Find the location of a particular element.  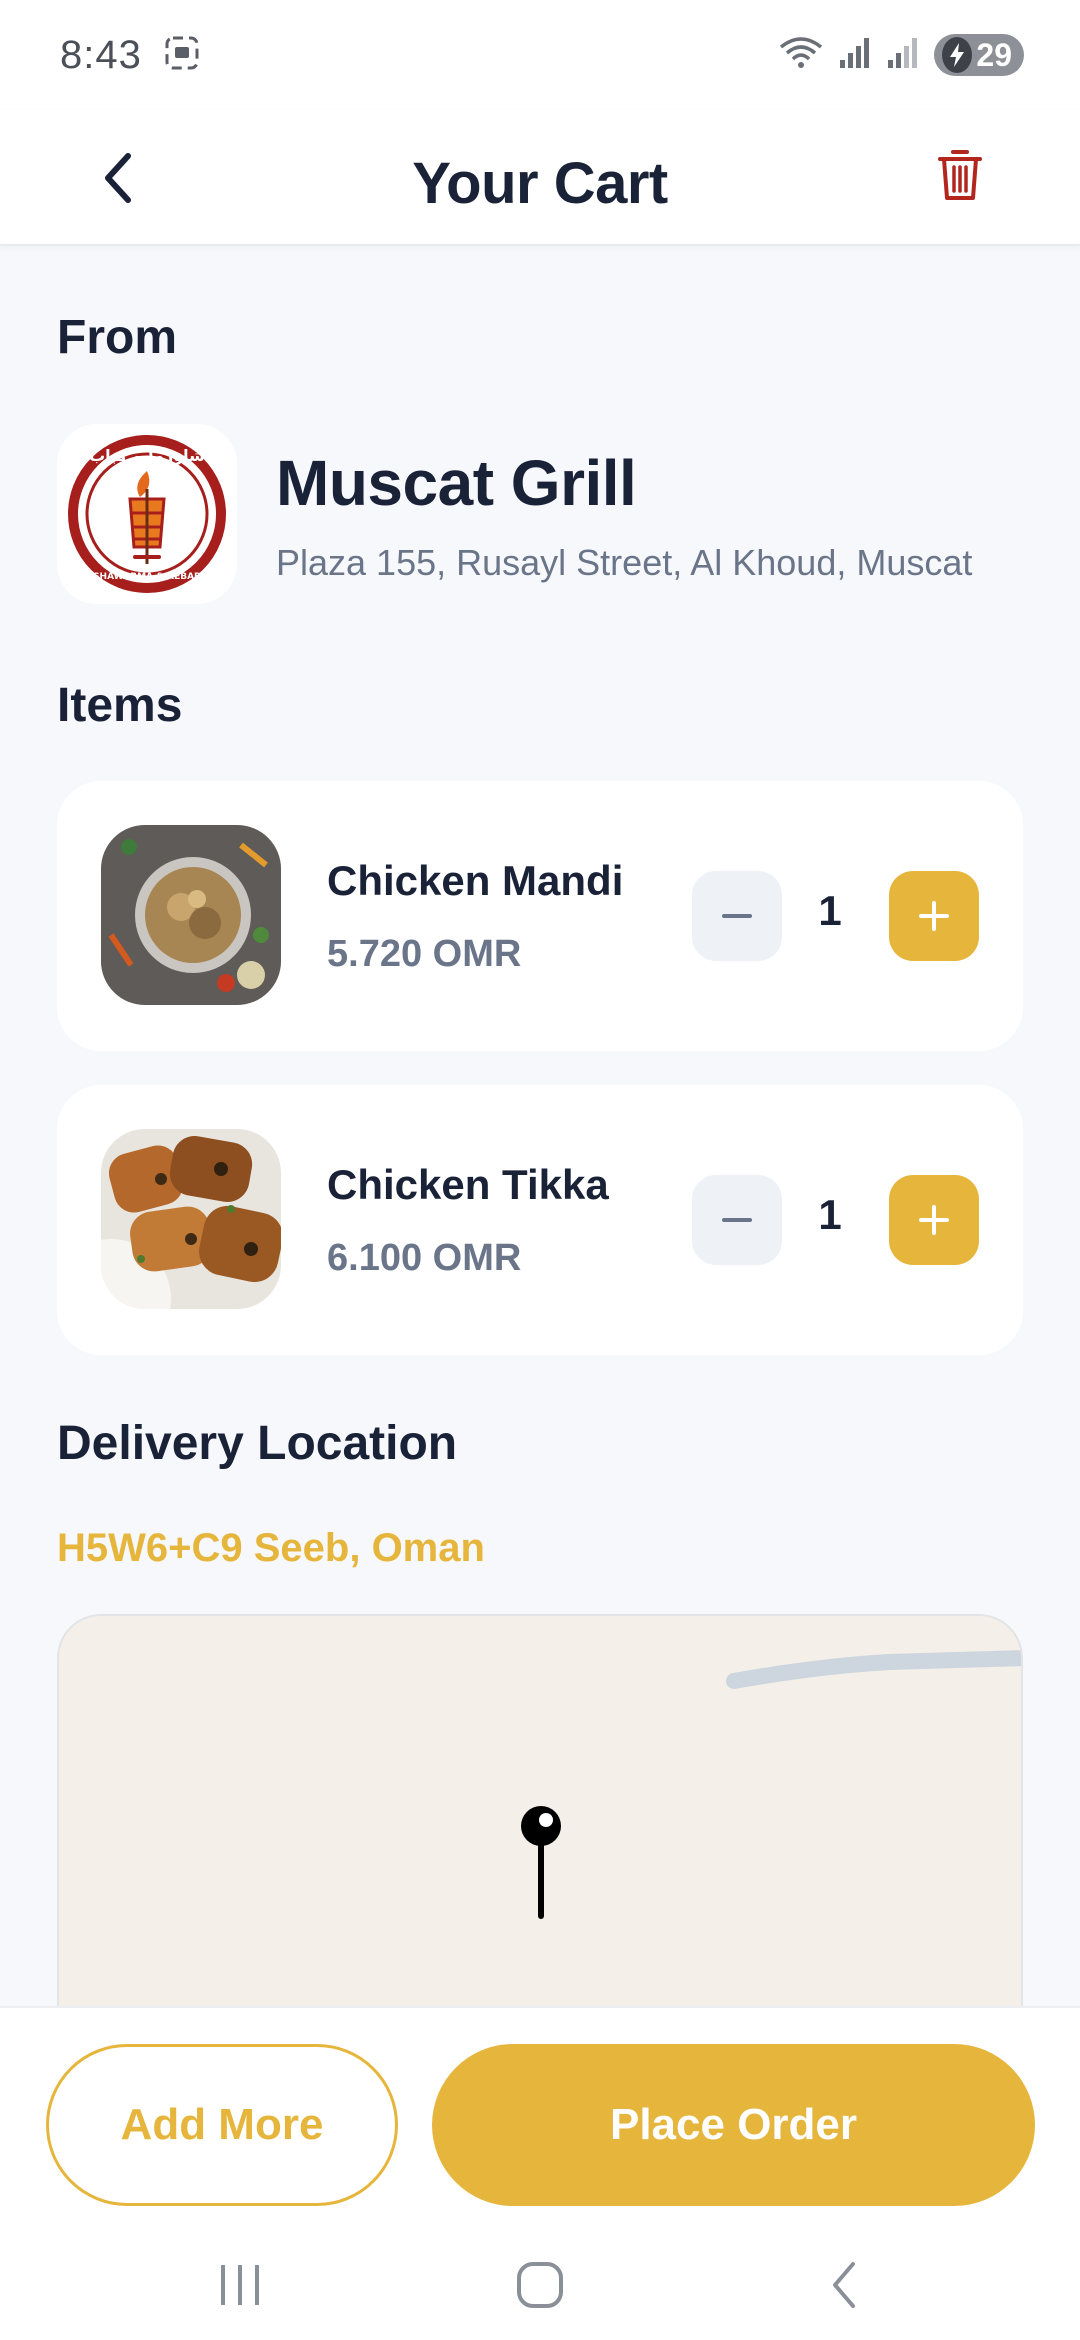

screenshot-icon is located at coordinates (182, 55).